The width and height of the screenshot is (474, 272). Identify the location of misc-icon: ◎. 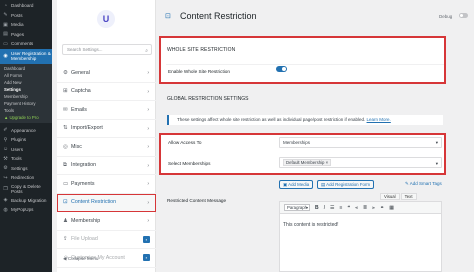
(65, 146).